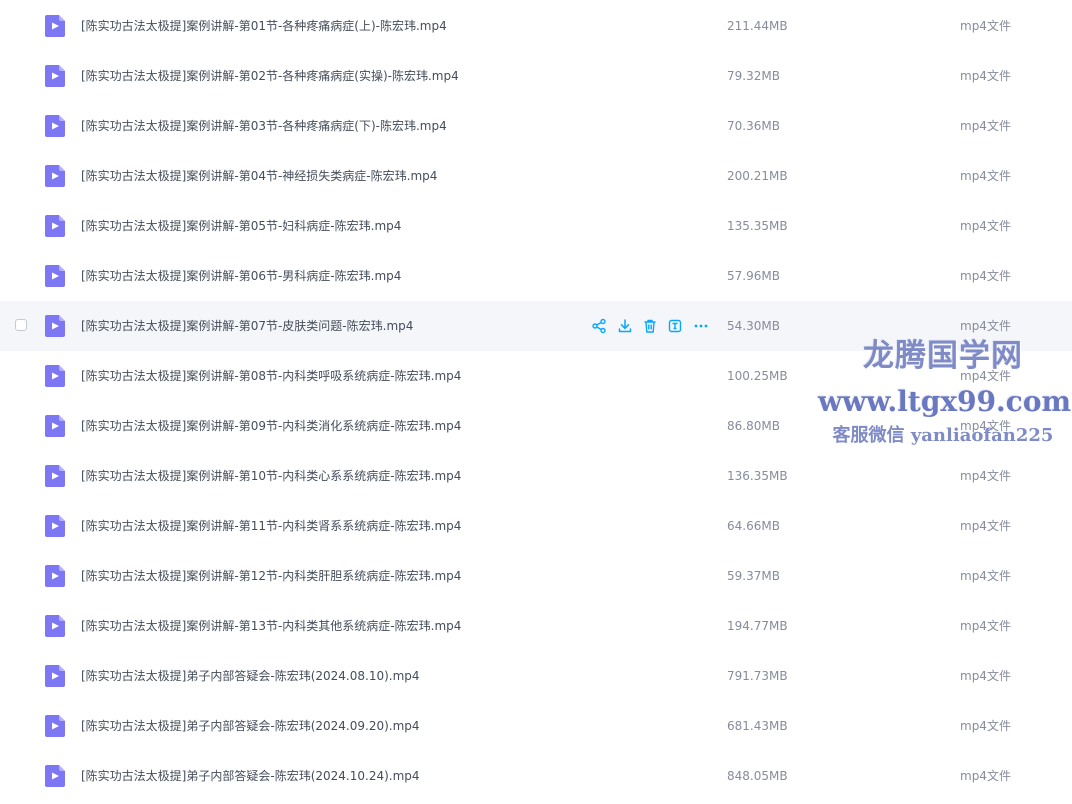 This screenshot has width=1072, height=804. What do you see at coordinates (757, 226) in the screenshot?
I see `file-size: 135.35MB` at bounding box center [757, 226].